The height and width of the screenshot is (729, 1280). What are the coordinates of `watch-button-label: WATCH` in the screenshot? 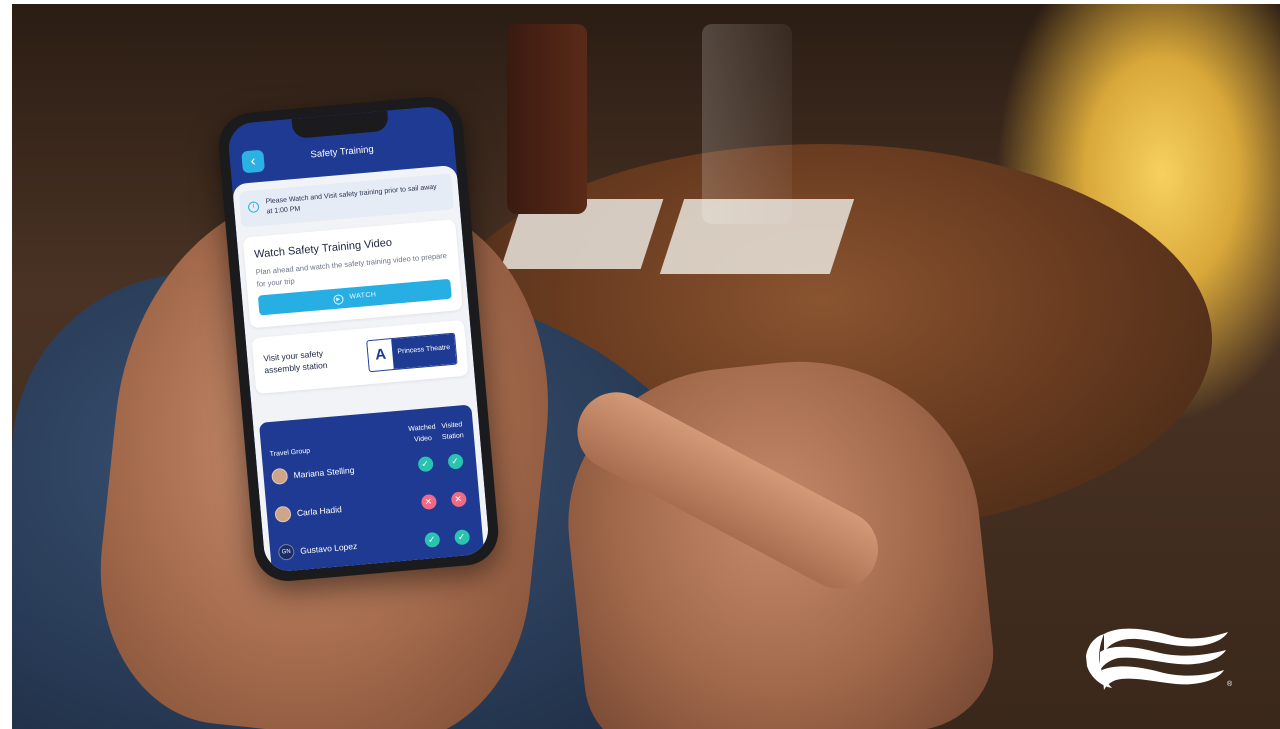 It's located at (363, 296).